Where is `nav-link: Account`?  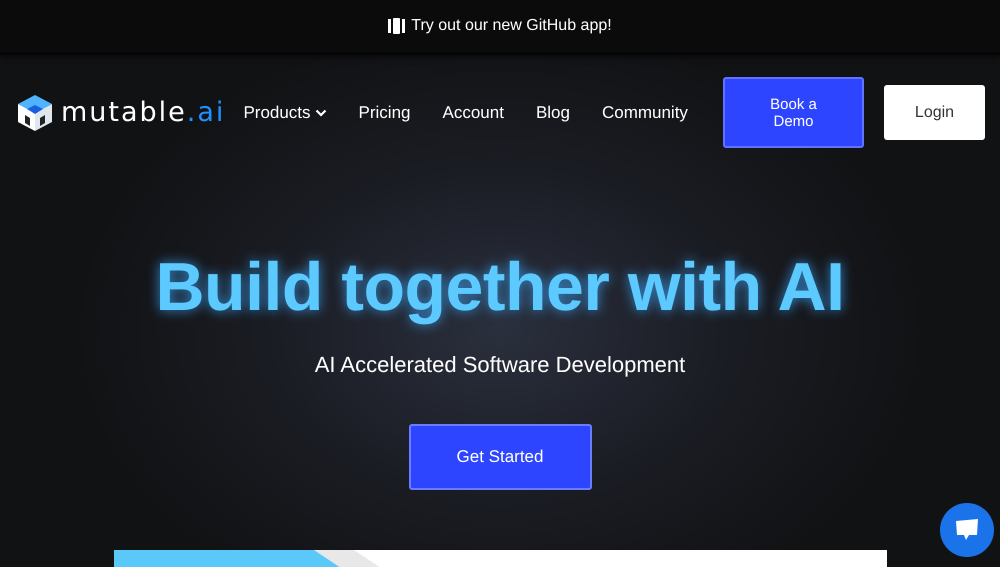 nav-link: Account is located at coordinates (473, 112).